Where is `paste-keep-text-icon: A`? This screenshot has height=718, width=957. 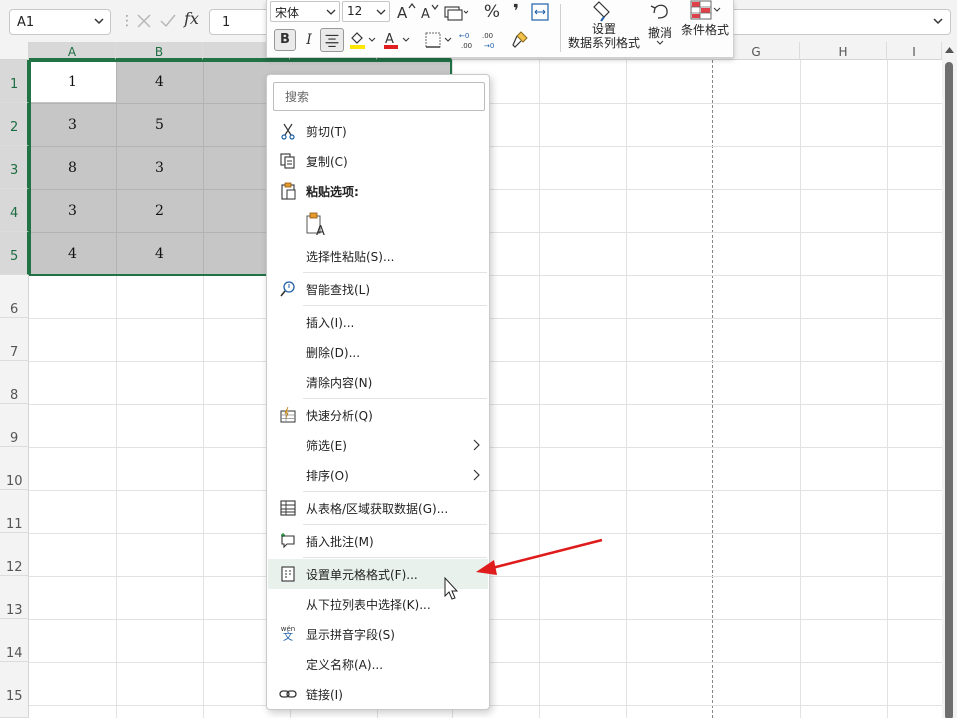
paste-keep-text-icon: A is located at coordinates (317, 224).